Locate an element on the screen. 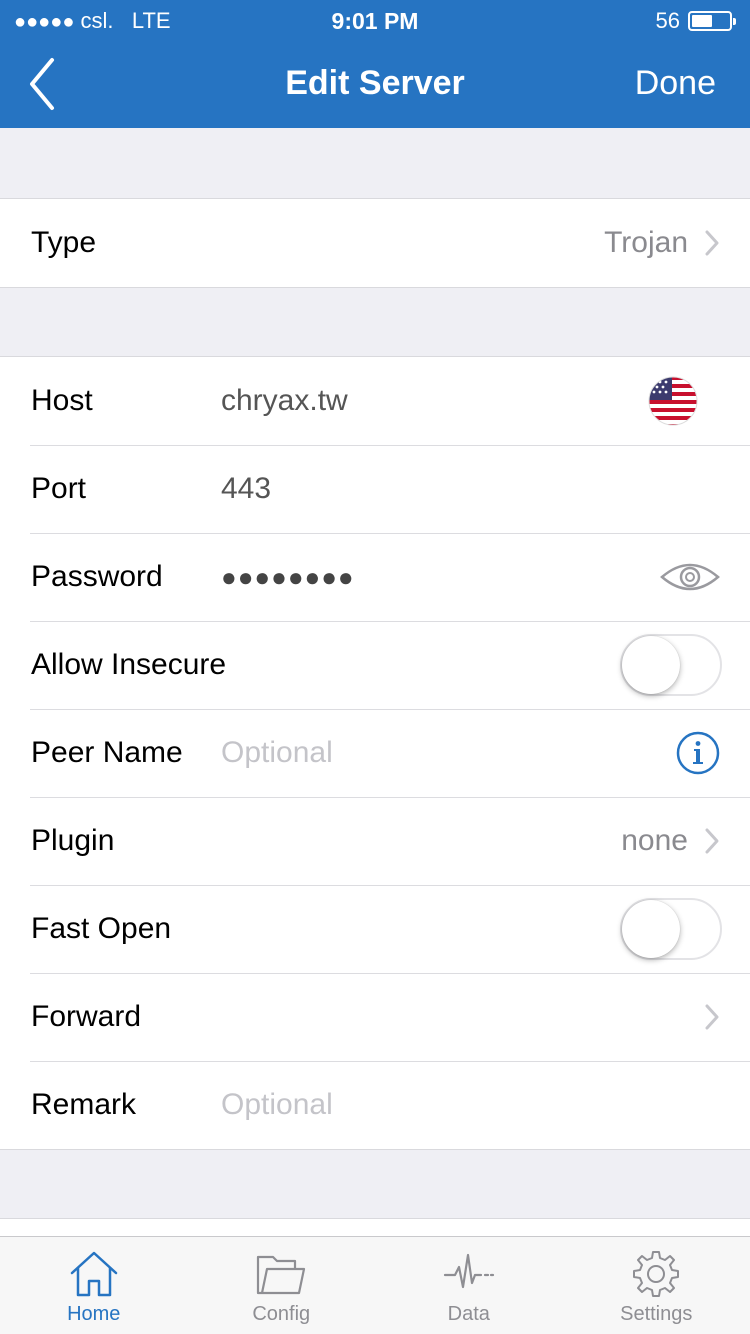  folder-icon is located at coordinates (281, 1275).